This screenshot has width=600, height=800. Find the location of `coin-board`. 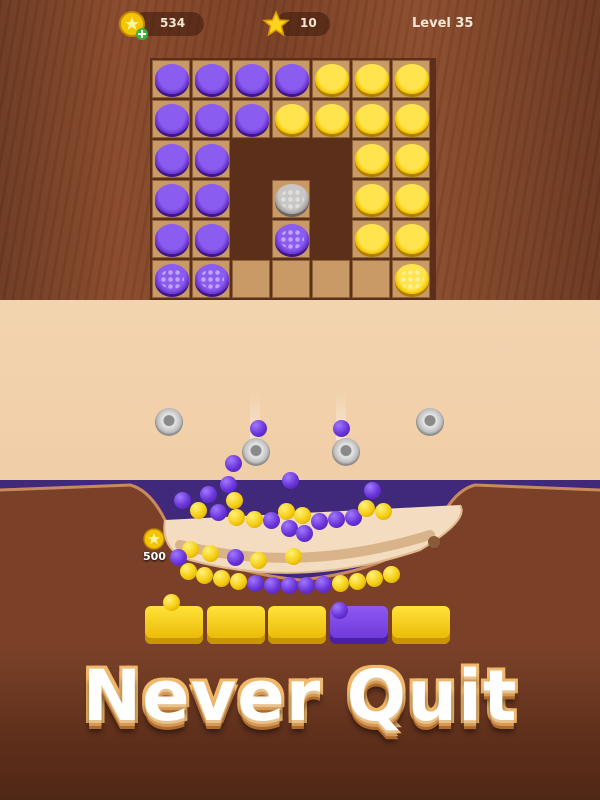

coin-board is located at coordinates (293, 180).